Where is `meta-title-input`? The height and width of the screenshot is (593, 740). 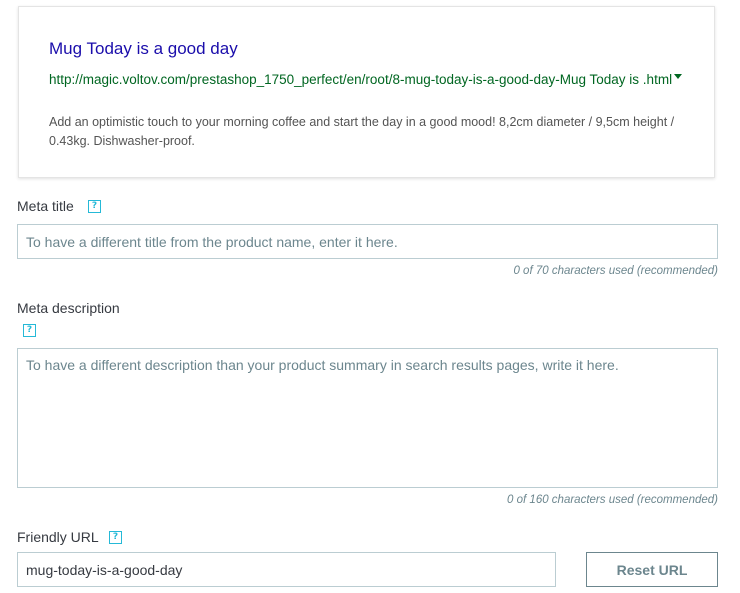 meta-title-input is located at coordinates (367, 241).